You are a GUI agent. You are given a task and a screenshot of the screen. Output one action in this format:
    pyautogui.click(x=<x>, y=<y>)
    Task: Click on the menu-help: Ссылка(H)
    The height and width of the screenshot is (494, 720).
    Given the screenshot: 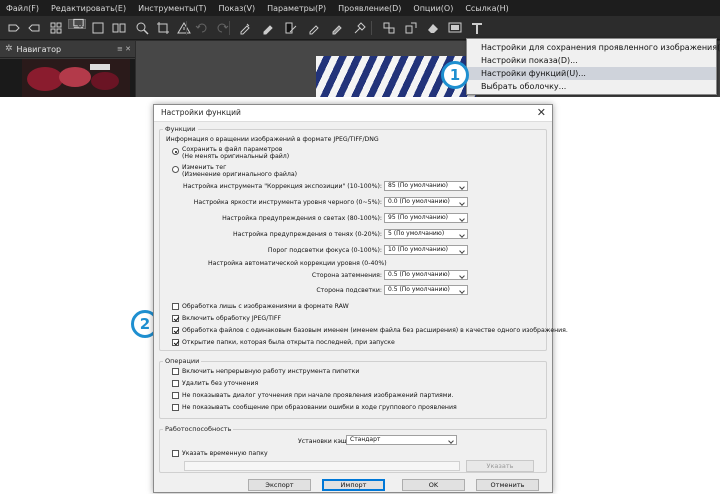 What is the action you would take?
    pyautogui.click(x=486, y=8)
    